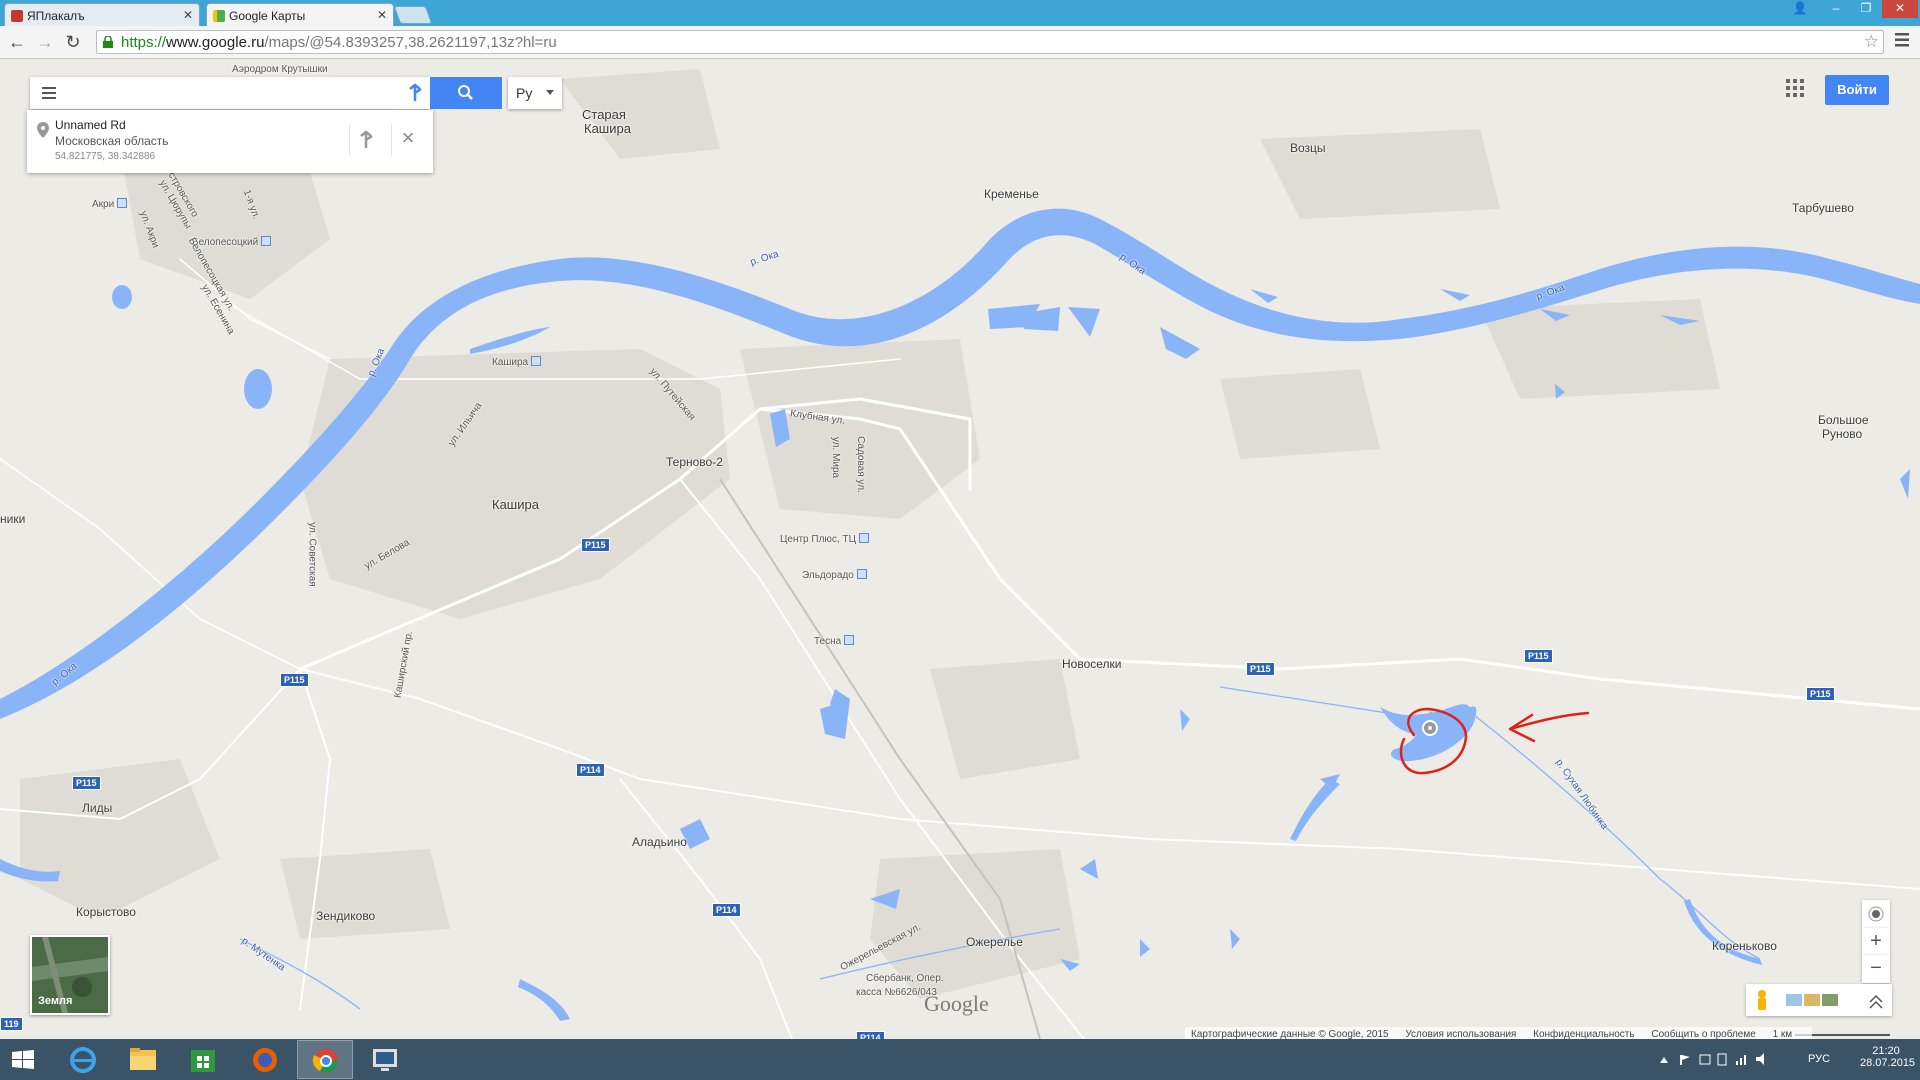  Describe the element at coordinates (55, 1001) in the screenshot. I see `earth-label: Земля` at that location.